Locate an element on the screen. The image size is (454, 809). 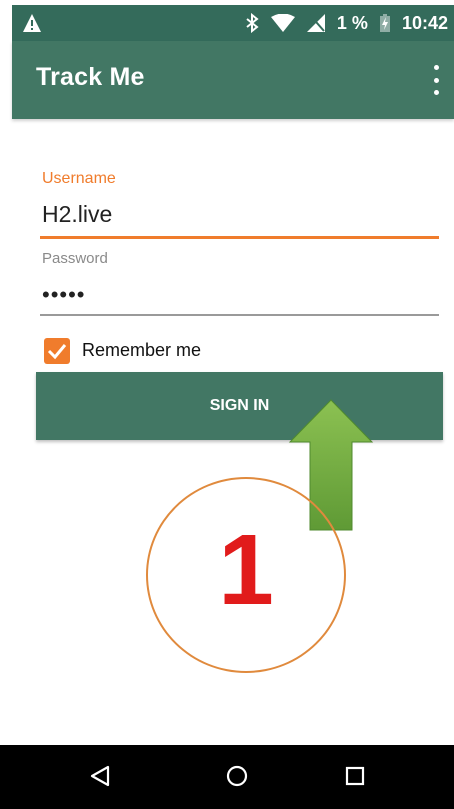
battery-charging-icon is located at coordinates (384, 23).